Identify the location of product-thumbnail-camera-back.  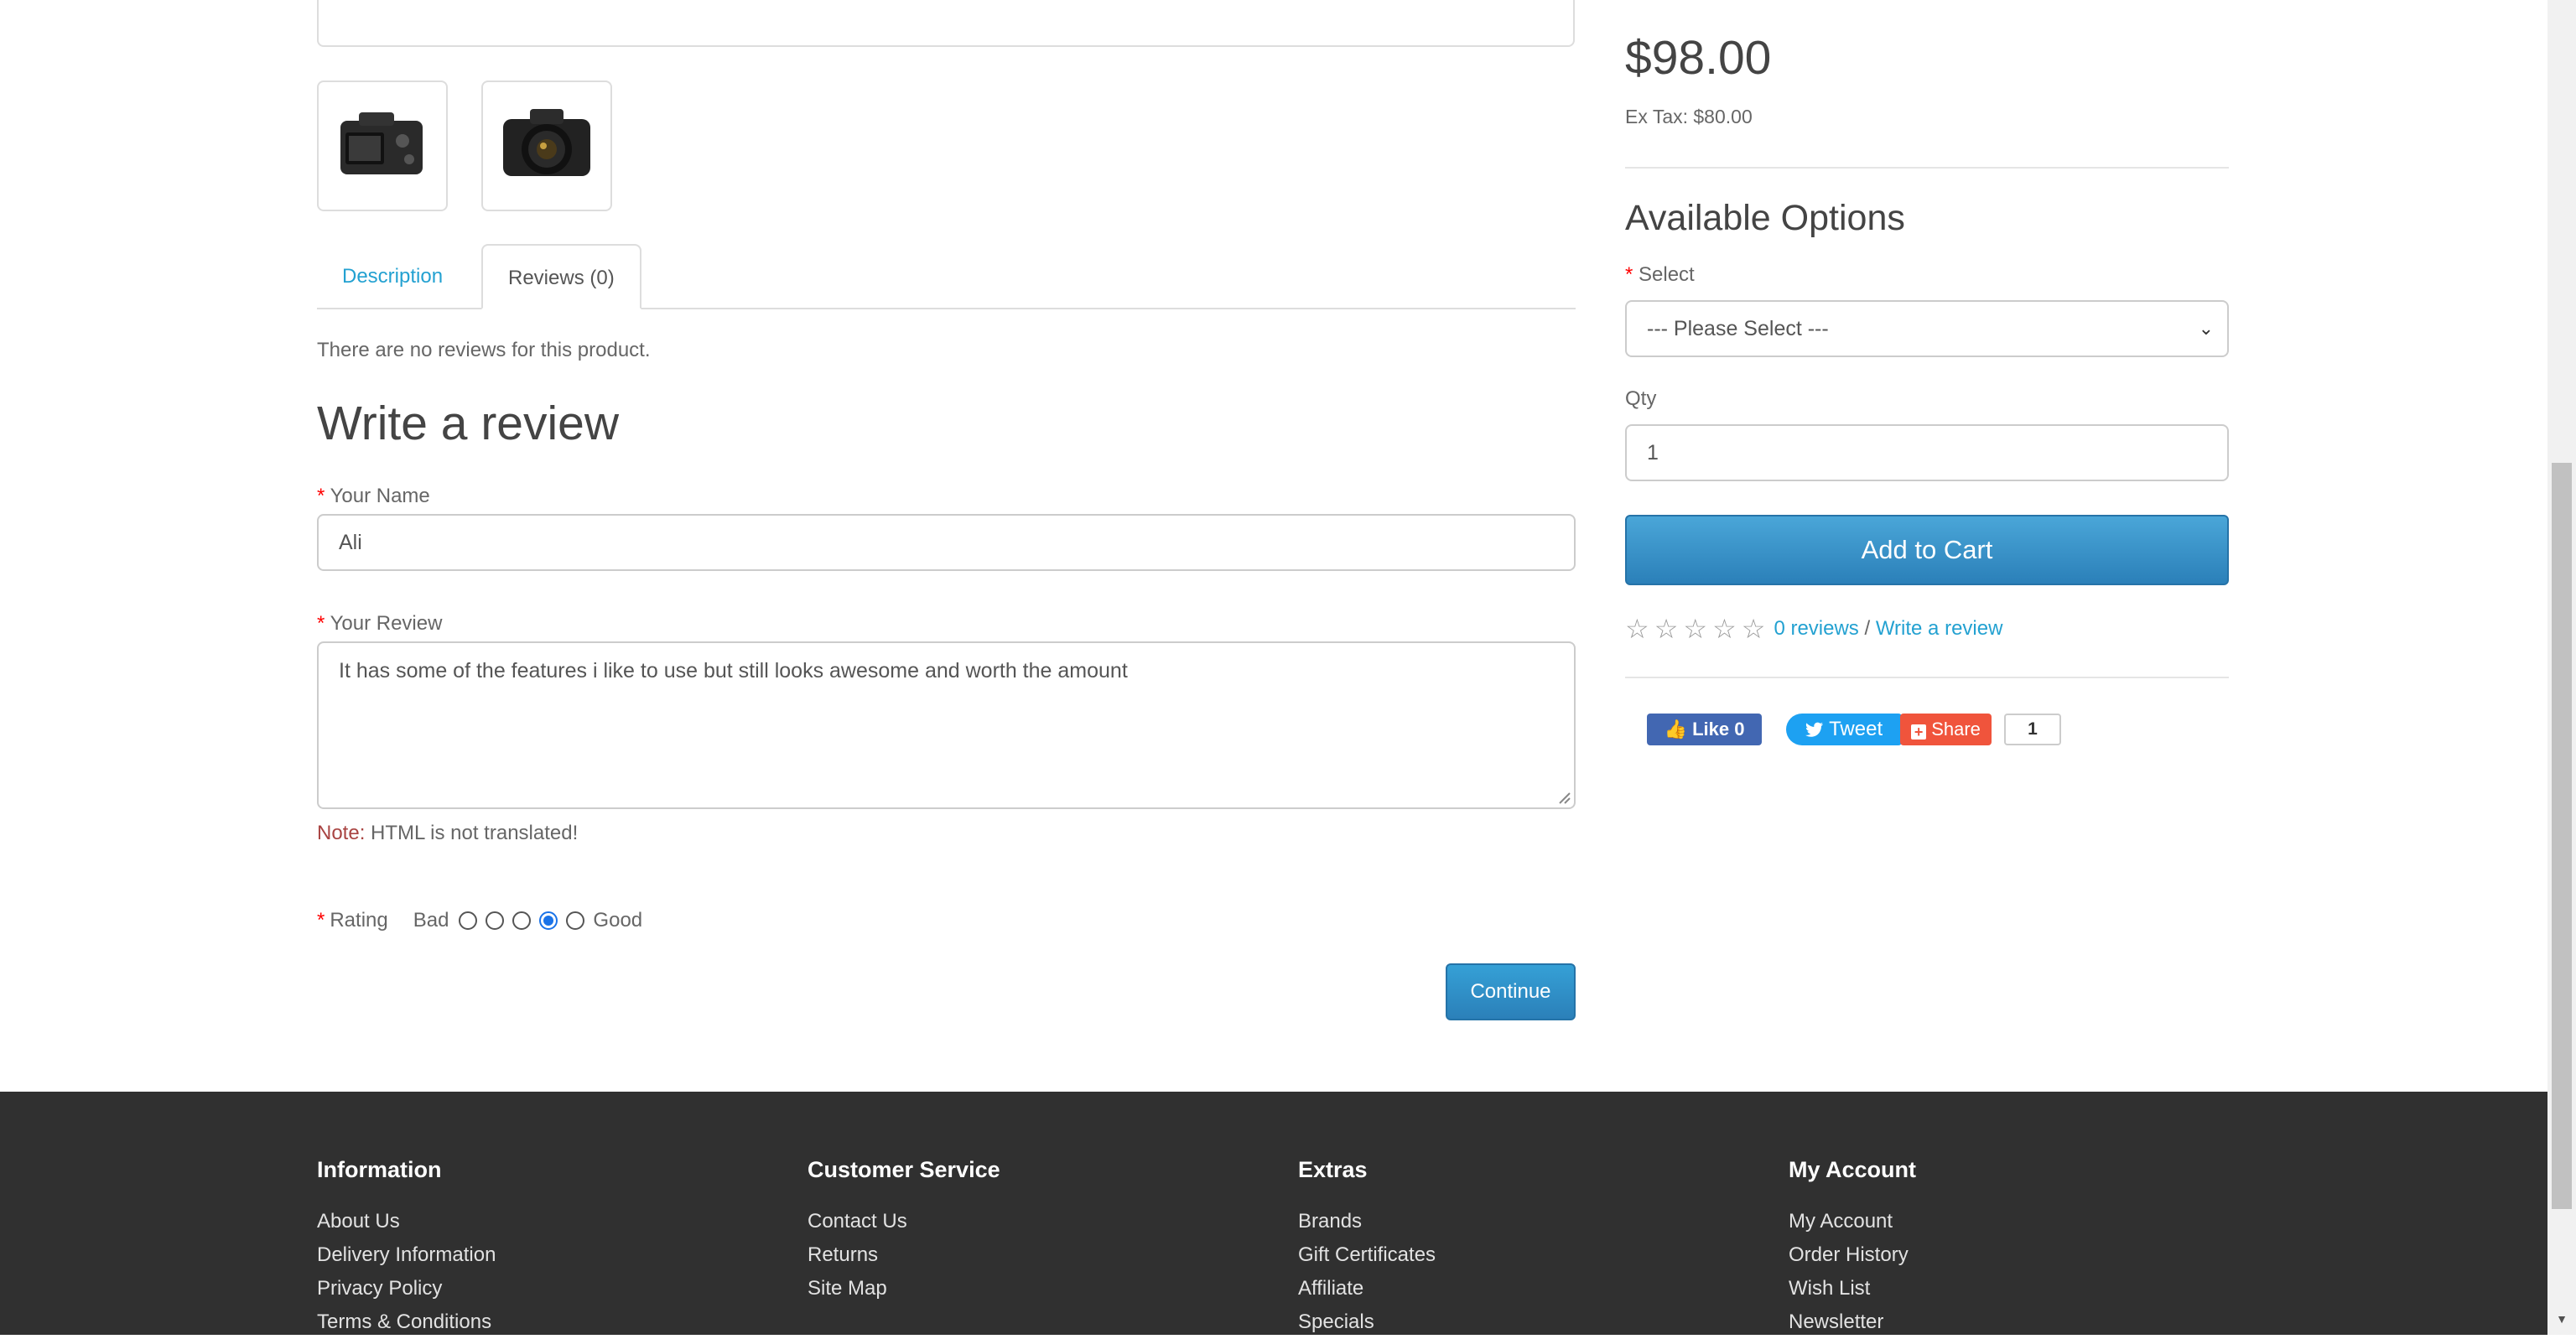
(382, 145).